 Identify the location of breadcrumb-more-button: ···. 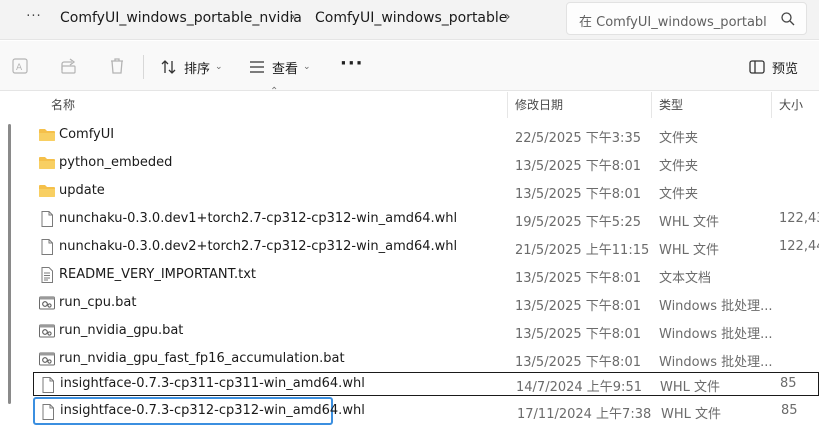
(34, 19).